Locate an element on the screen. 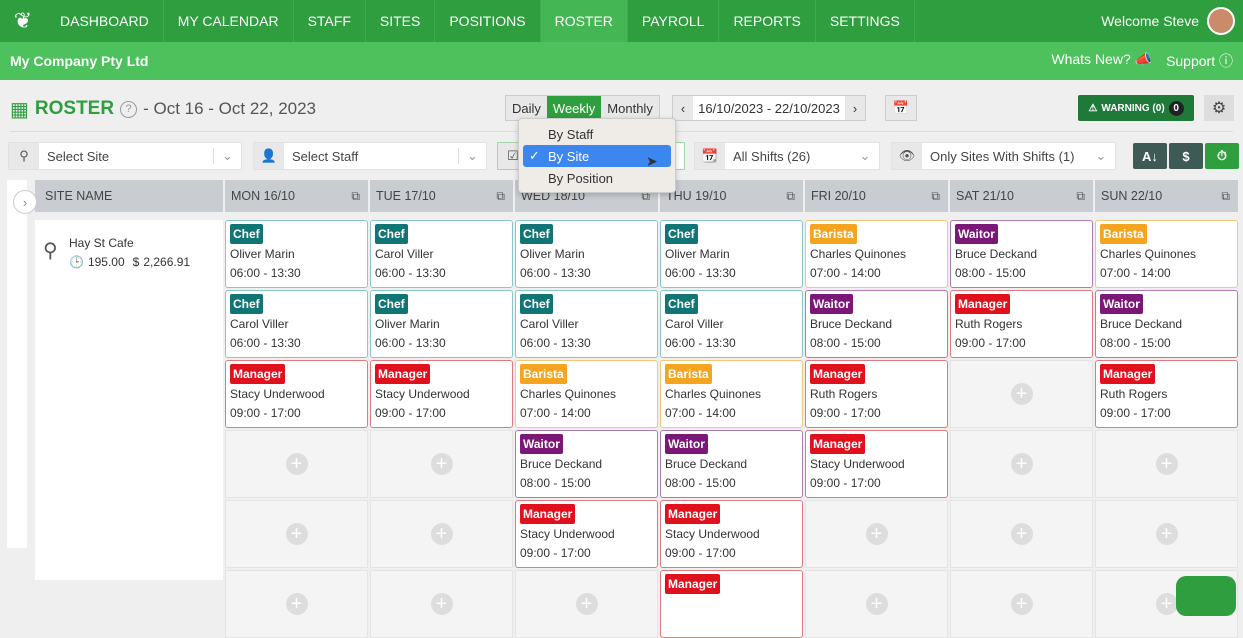  prev-week-button: ‹ is located at coordinates (683, 108).